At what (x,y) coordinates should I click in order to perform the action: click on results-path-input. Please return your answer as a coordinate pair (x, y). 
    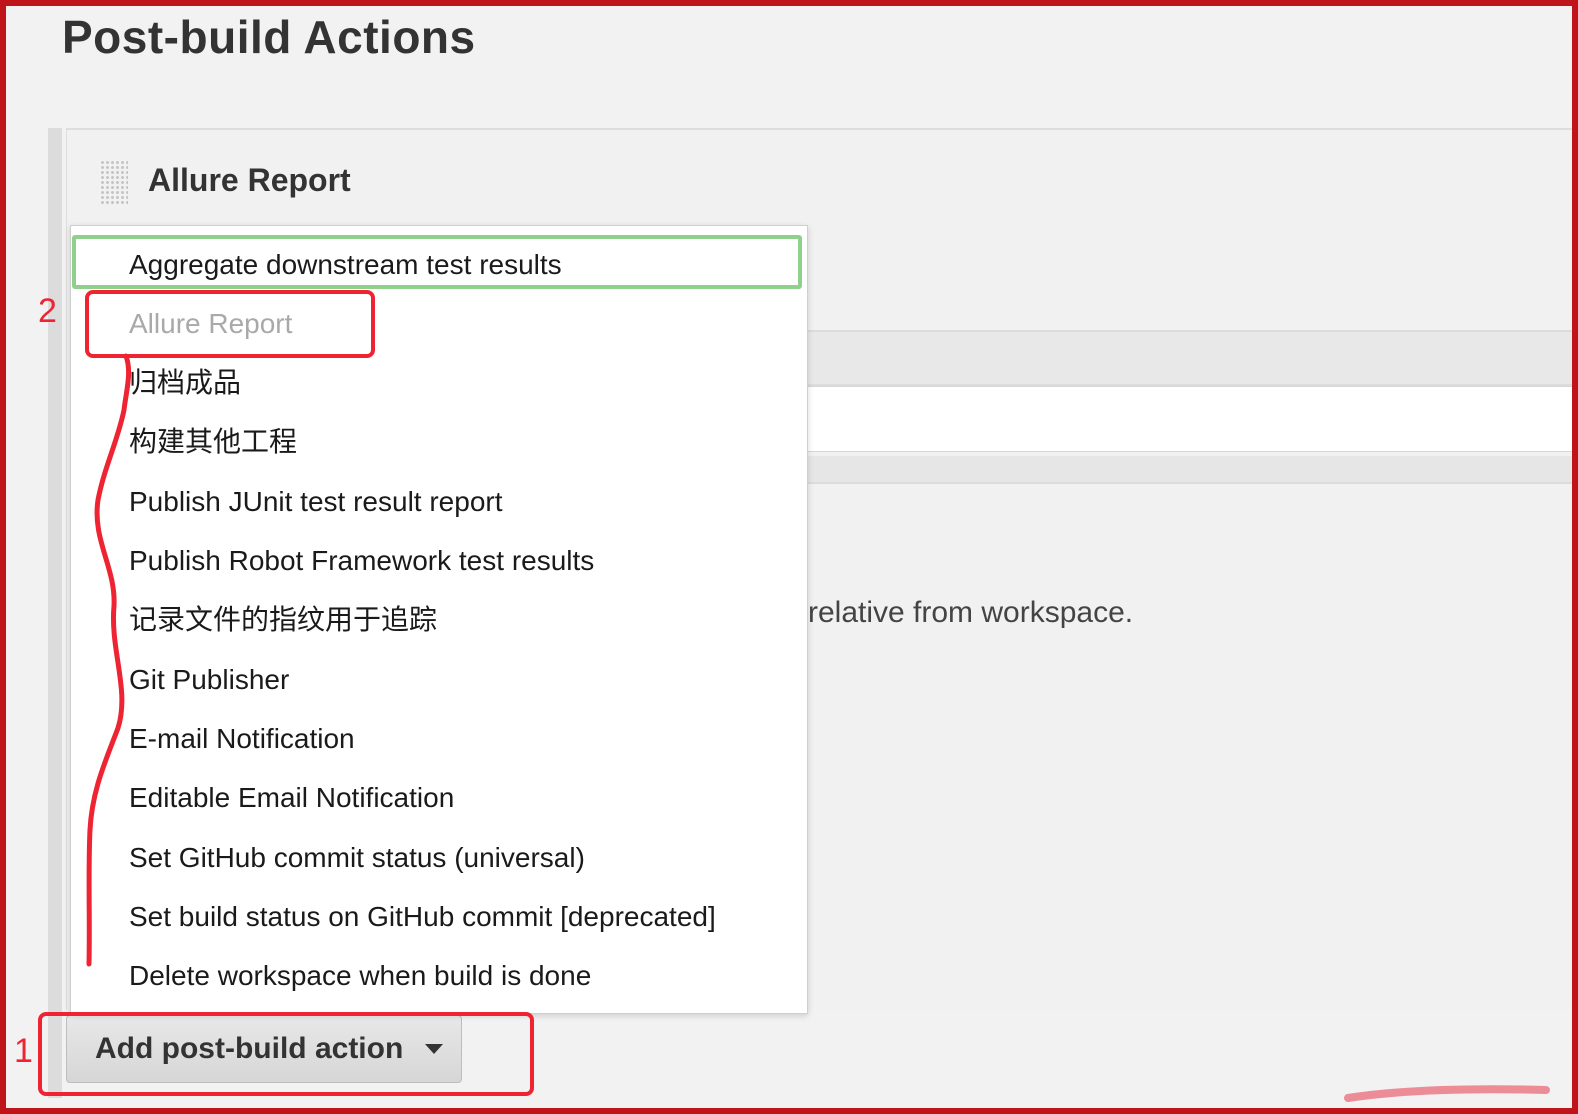
    Looking at the image, I should click on (1192, 419).